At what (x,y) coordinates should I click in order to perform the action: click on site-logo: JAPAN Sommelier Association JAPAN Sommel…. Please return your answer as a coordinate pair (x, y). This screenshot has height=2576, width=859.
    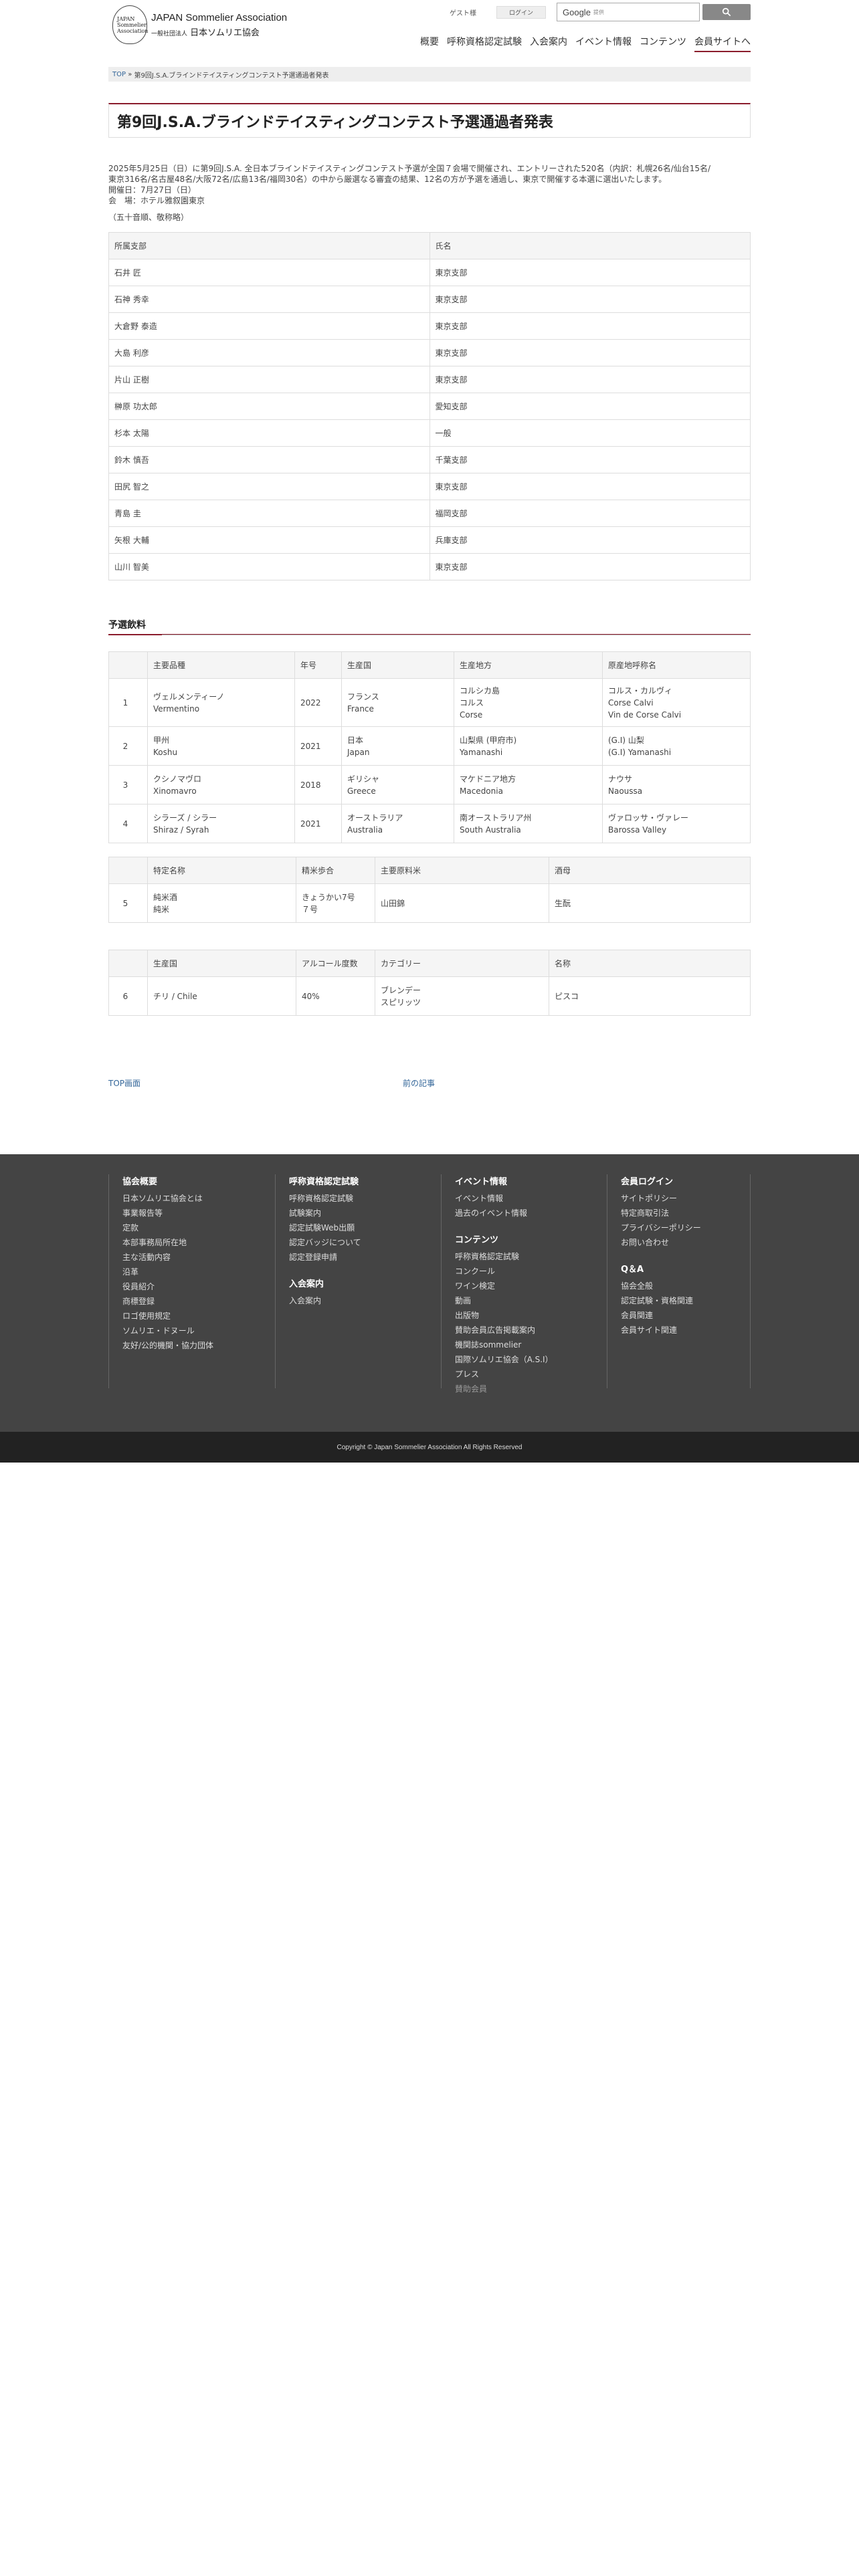
    Looking at the image, I should click on (199, 24).